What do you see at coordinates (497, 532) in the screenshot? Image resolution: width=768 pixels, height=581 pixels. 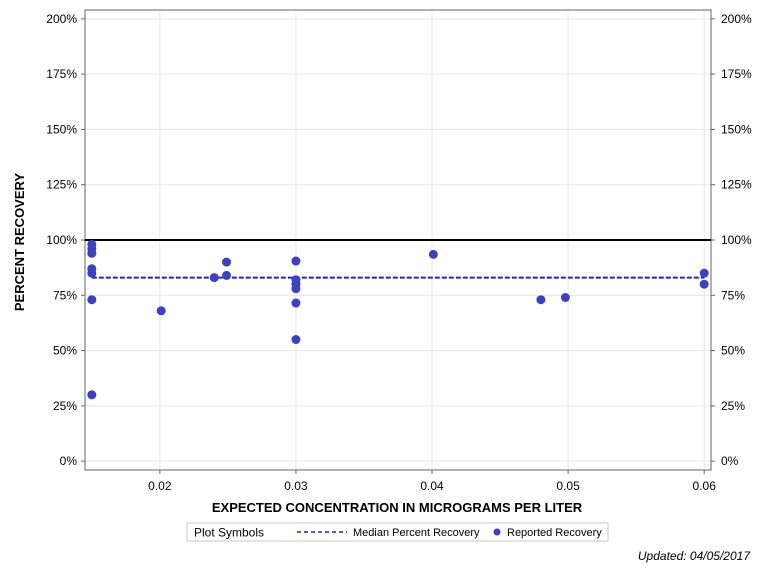 I see `legend-reported-swatch` at bounding box center [497, 532].